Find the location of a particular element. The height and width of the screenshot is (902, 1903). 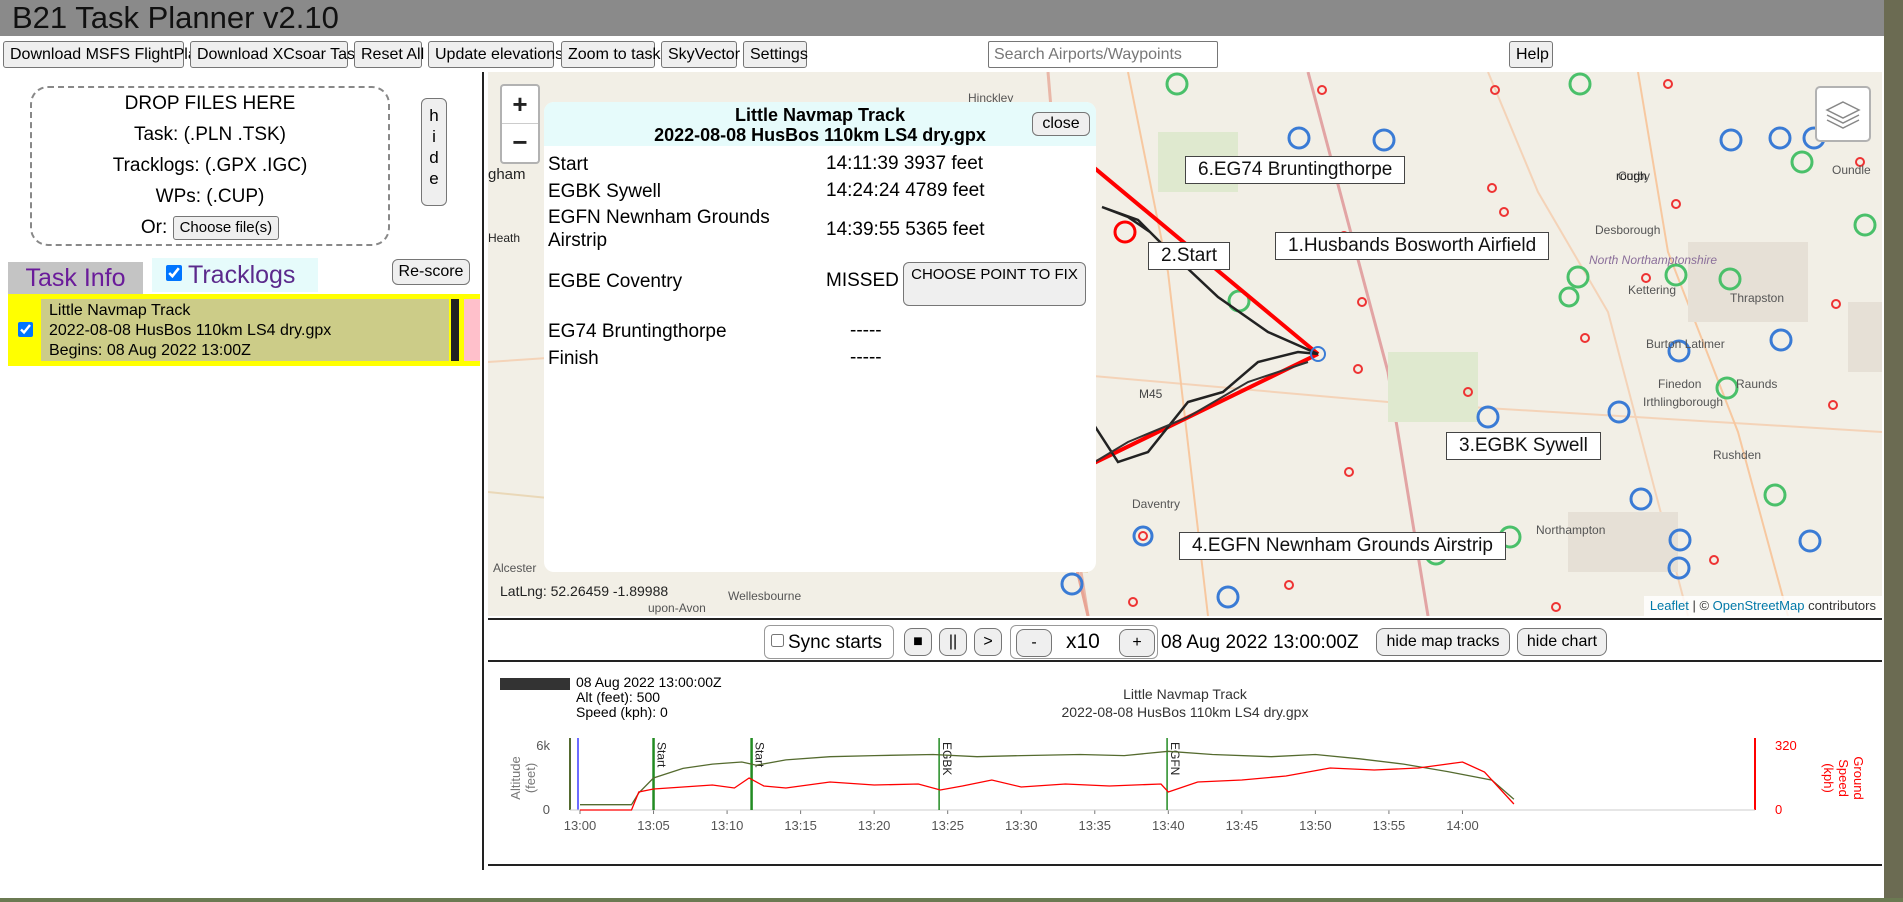

drop-zone-tracklogs: Tracklogs: (.GPX .IGC) is located at coordinates (210, 165).